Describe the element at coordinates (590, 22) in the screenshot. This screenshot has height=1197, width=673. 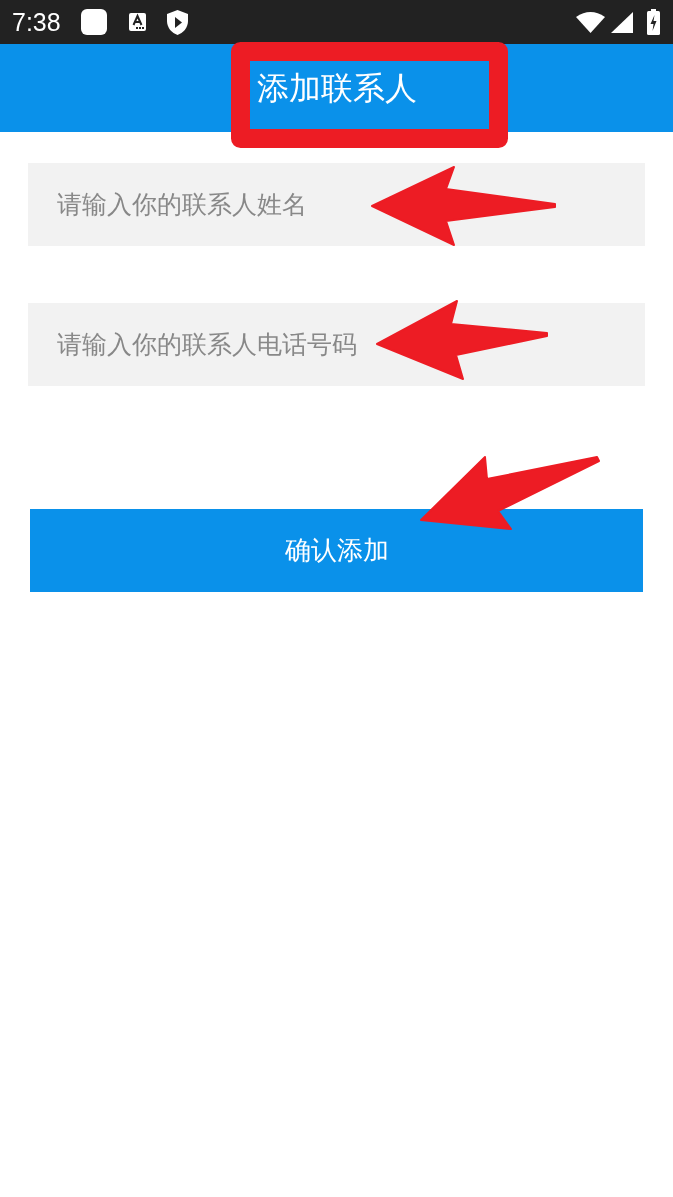
I see `wifi-icon` at that location.